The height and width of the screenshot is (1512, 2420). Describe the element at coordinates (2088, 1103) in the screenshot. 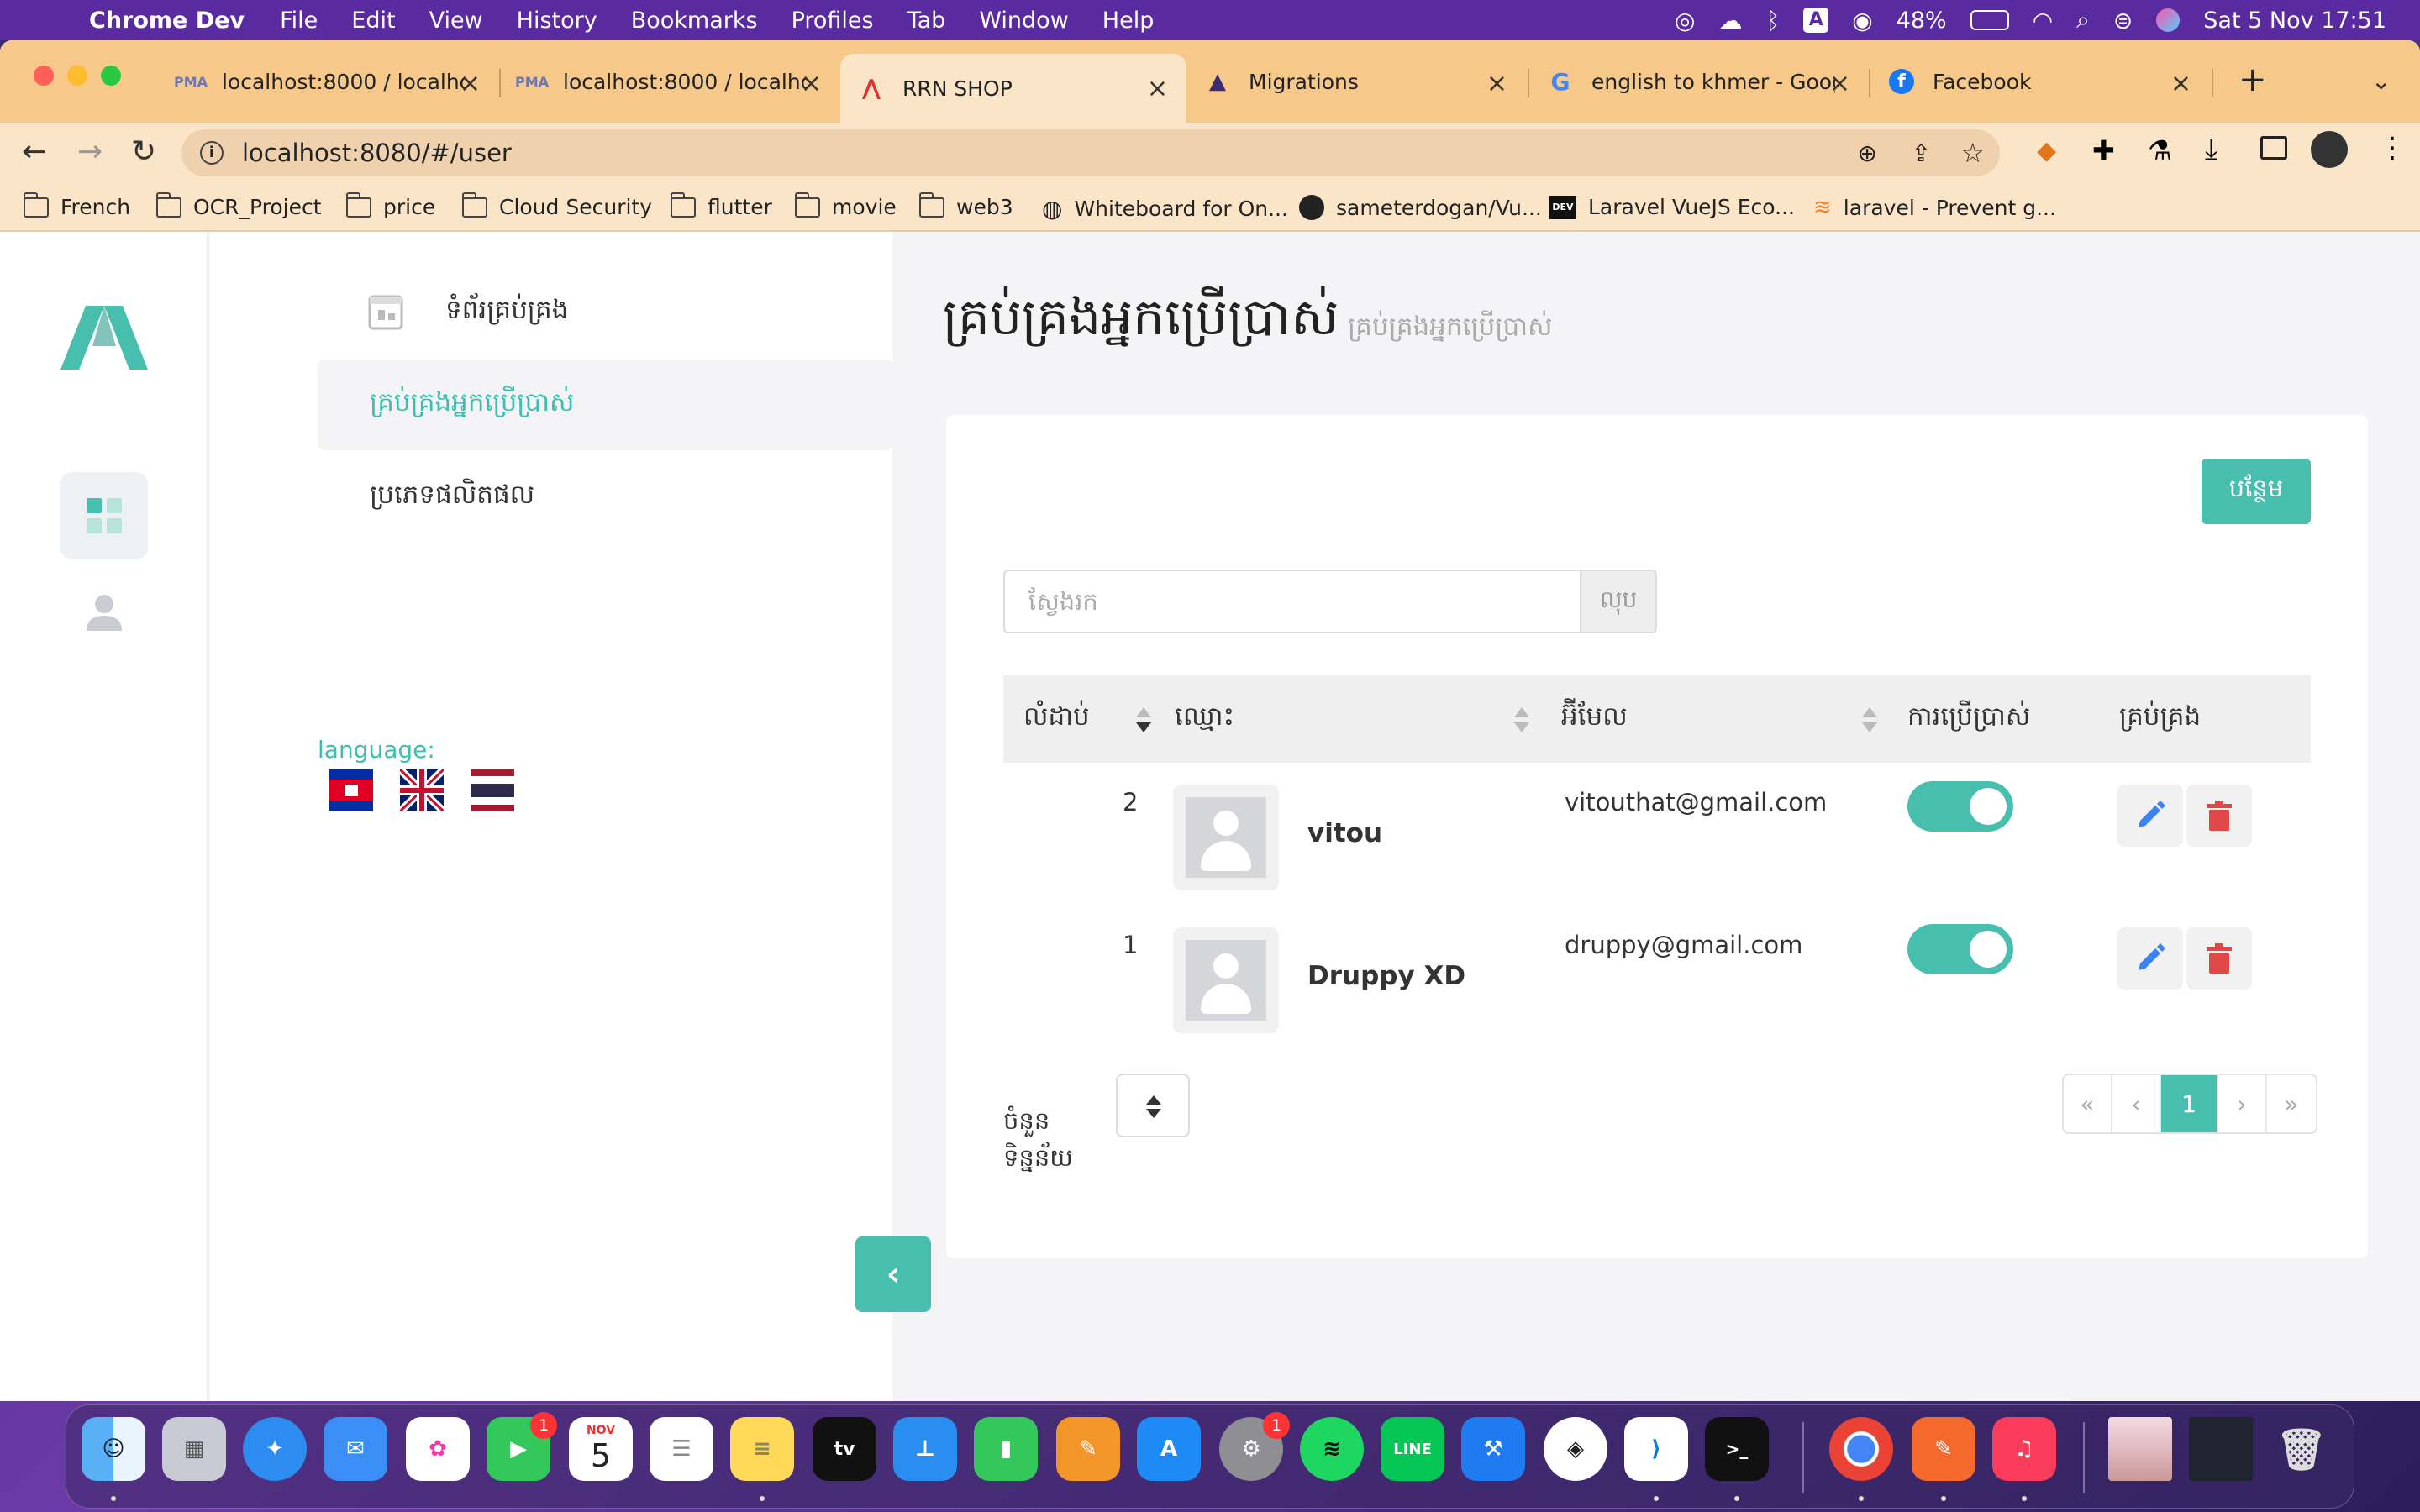

I see `page-first-button: «` at that location.